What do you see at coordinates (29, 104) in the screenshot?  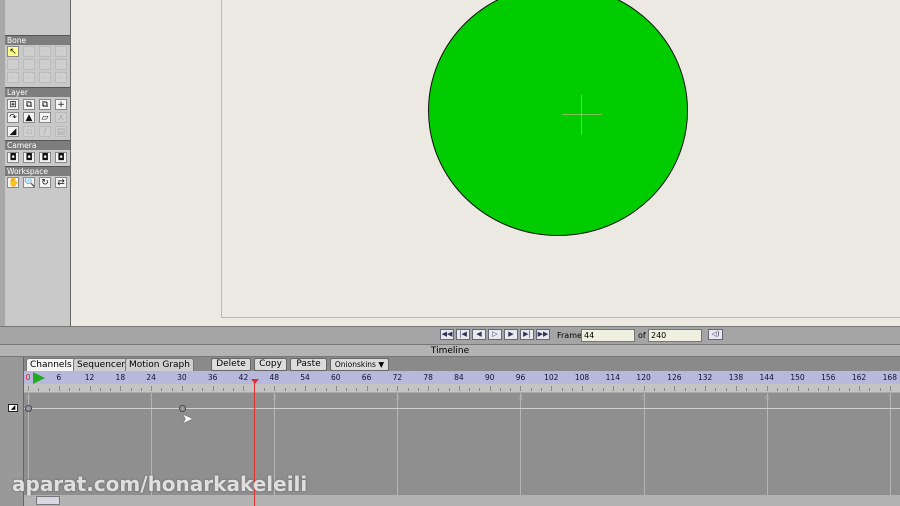 I see `duplicate-layer-icon: ⧉` at bounding box center [29, 104].